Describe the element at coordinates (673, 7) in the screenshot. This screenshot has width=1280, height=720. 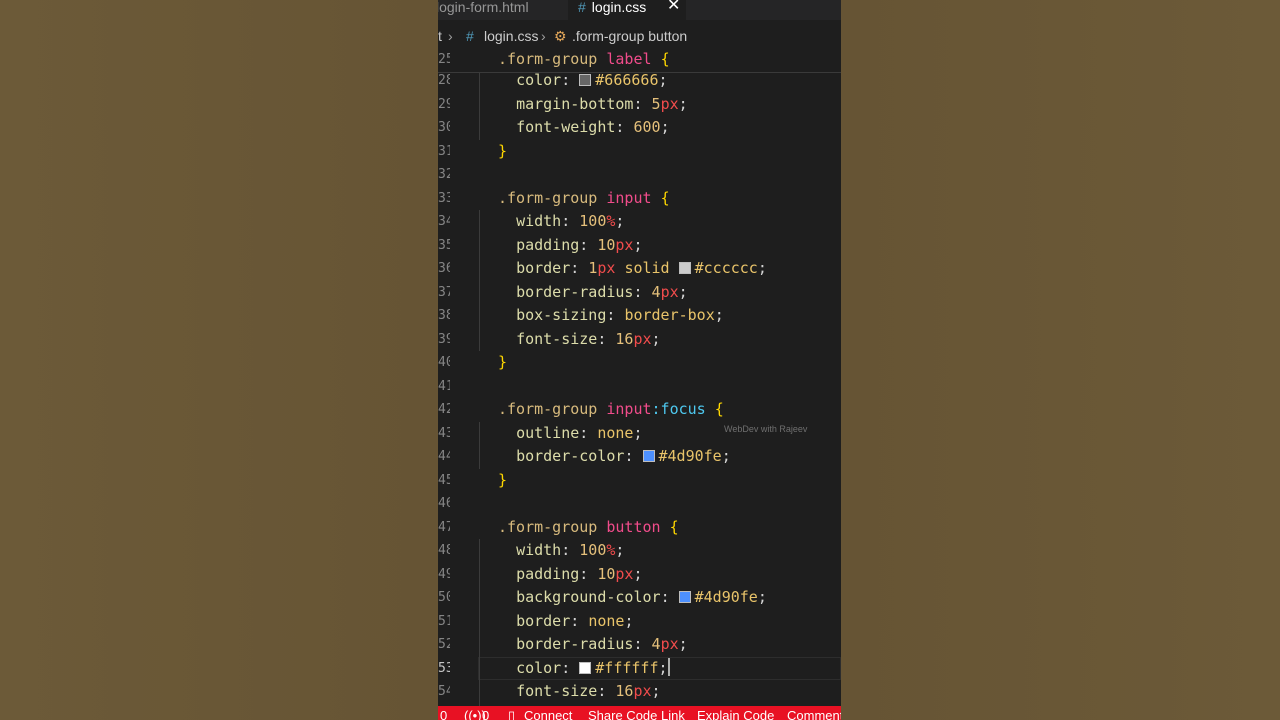
I see `close-icon: ✕` at that location.